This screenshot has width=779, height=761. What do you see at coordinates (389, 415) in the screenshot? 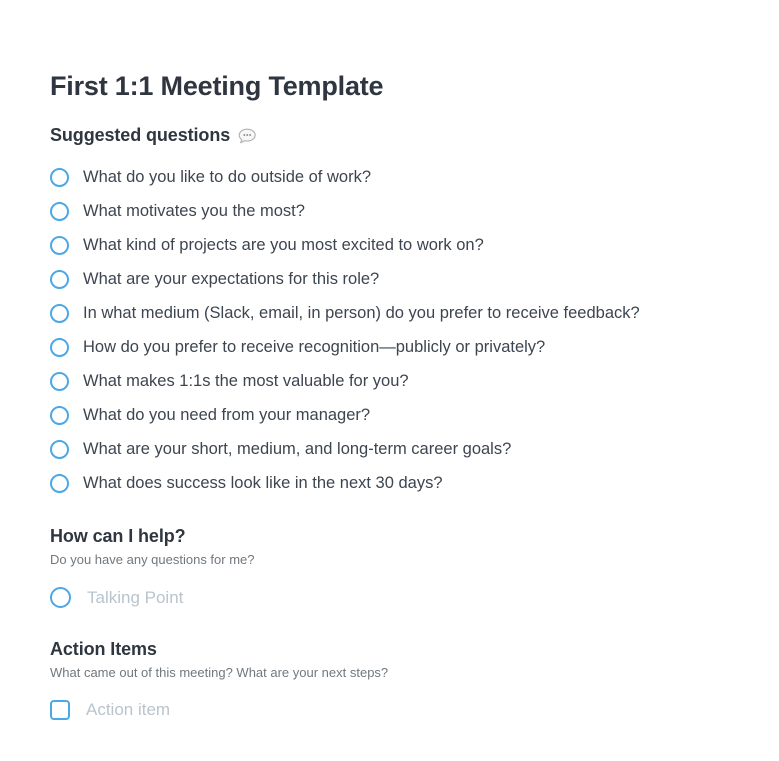
I see `list-item: What do you need from your manager?` at bounding box center [389, 415].